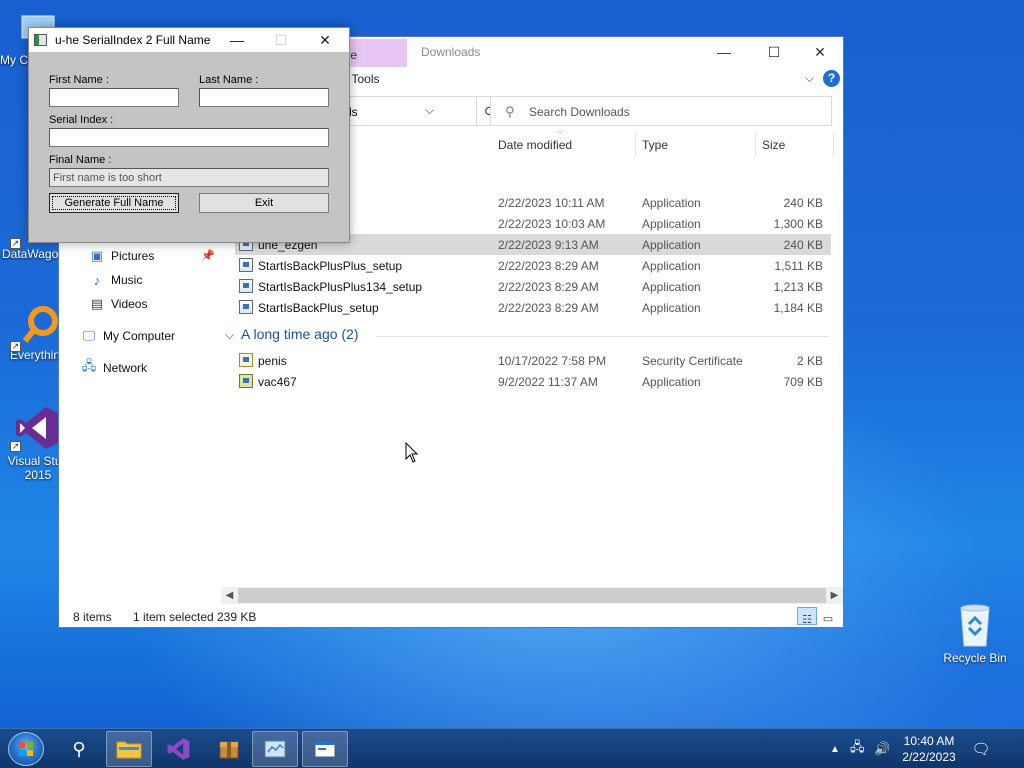  What do you see at coordinates (92, 617) in the screenshot?
I see `status-item-count: 8 items` at bounding box center [92, 617].